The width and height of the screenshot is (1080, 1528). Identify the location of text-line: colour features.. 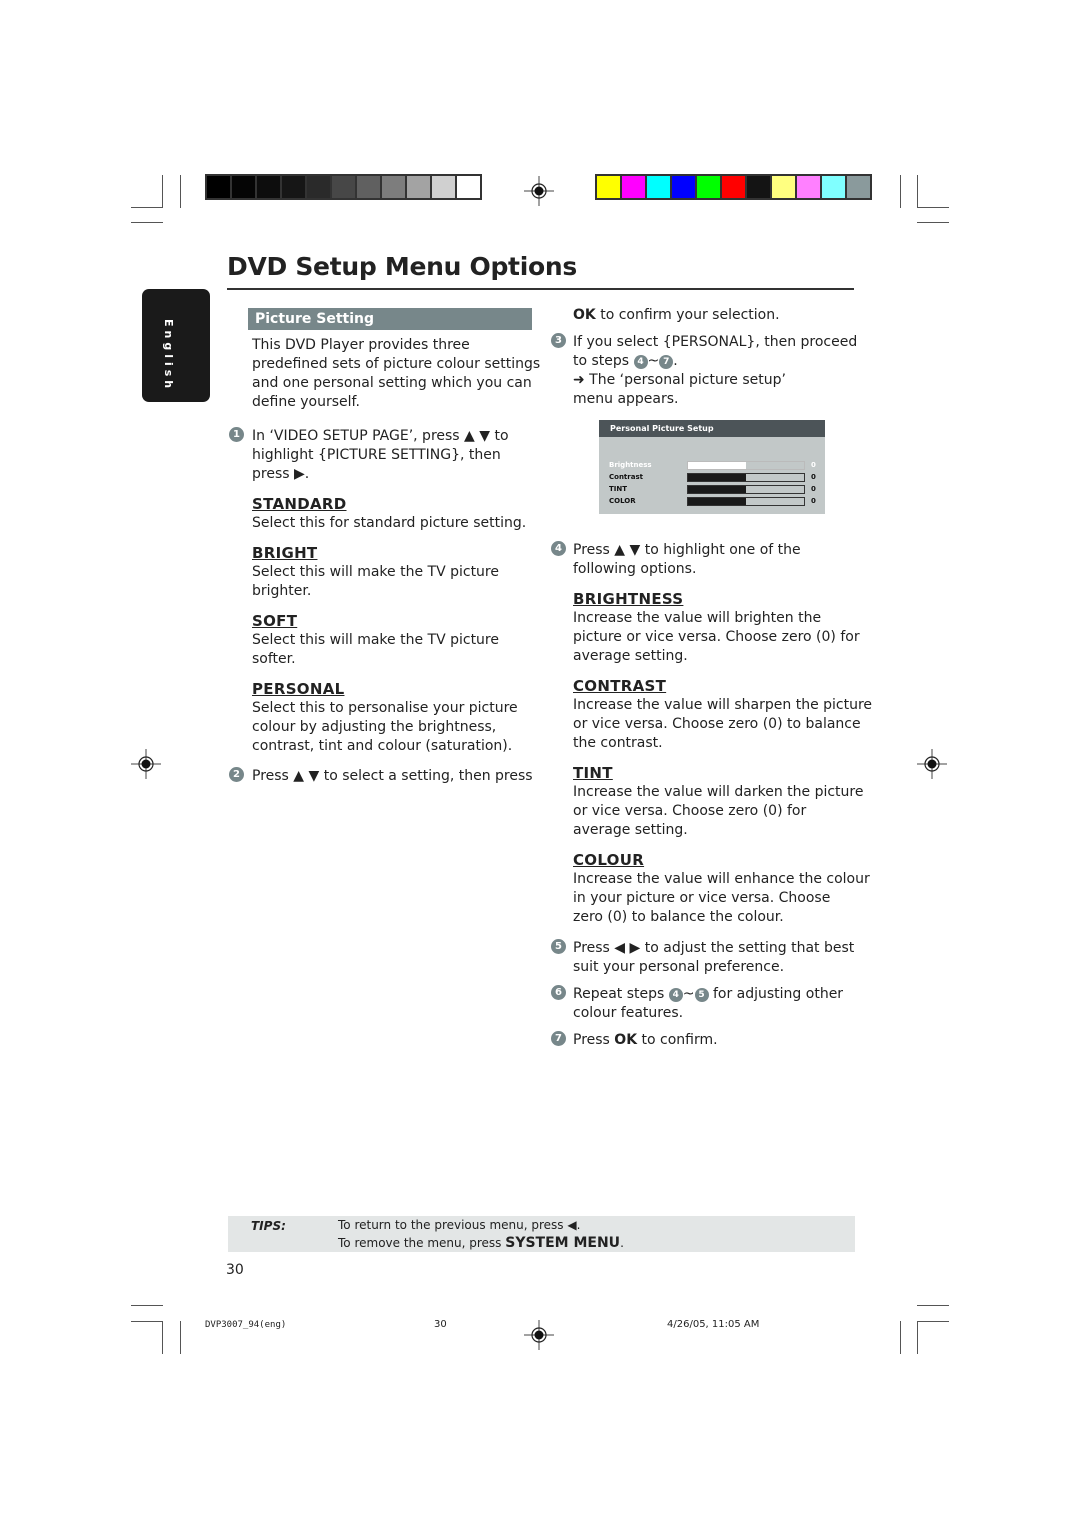
(628, 1013).